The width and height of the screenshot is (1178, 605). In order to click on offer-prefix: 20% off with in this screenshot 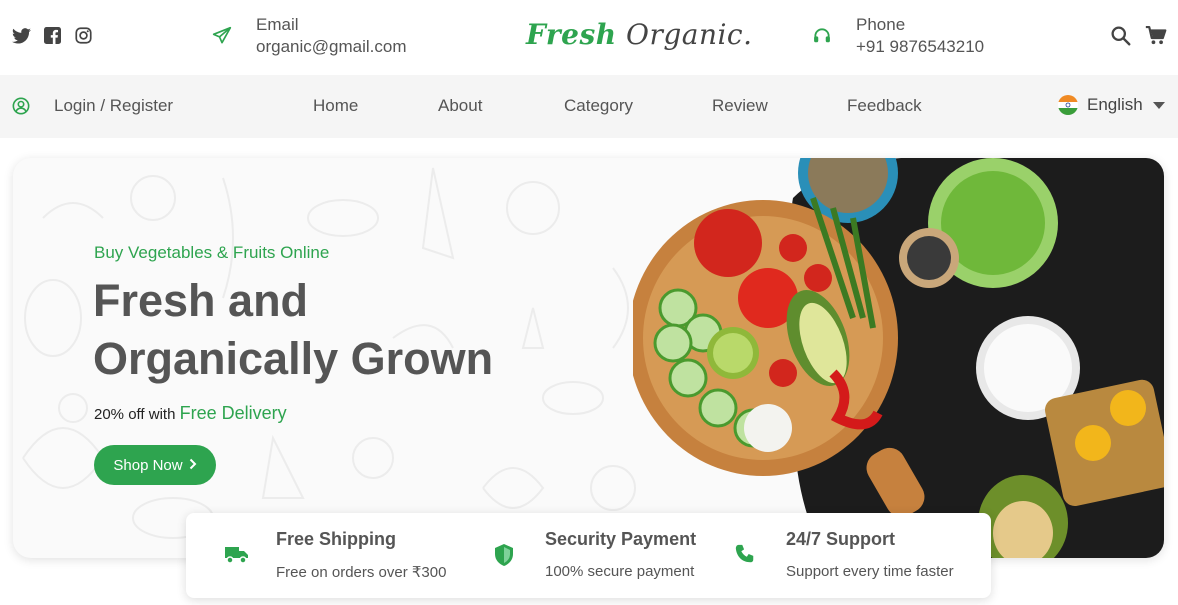, I will do `click(135, 414)`.